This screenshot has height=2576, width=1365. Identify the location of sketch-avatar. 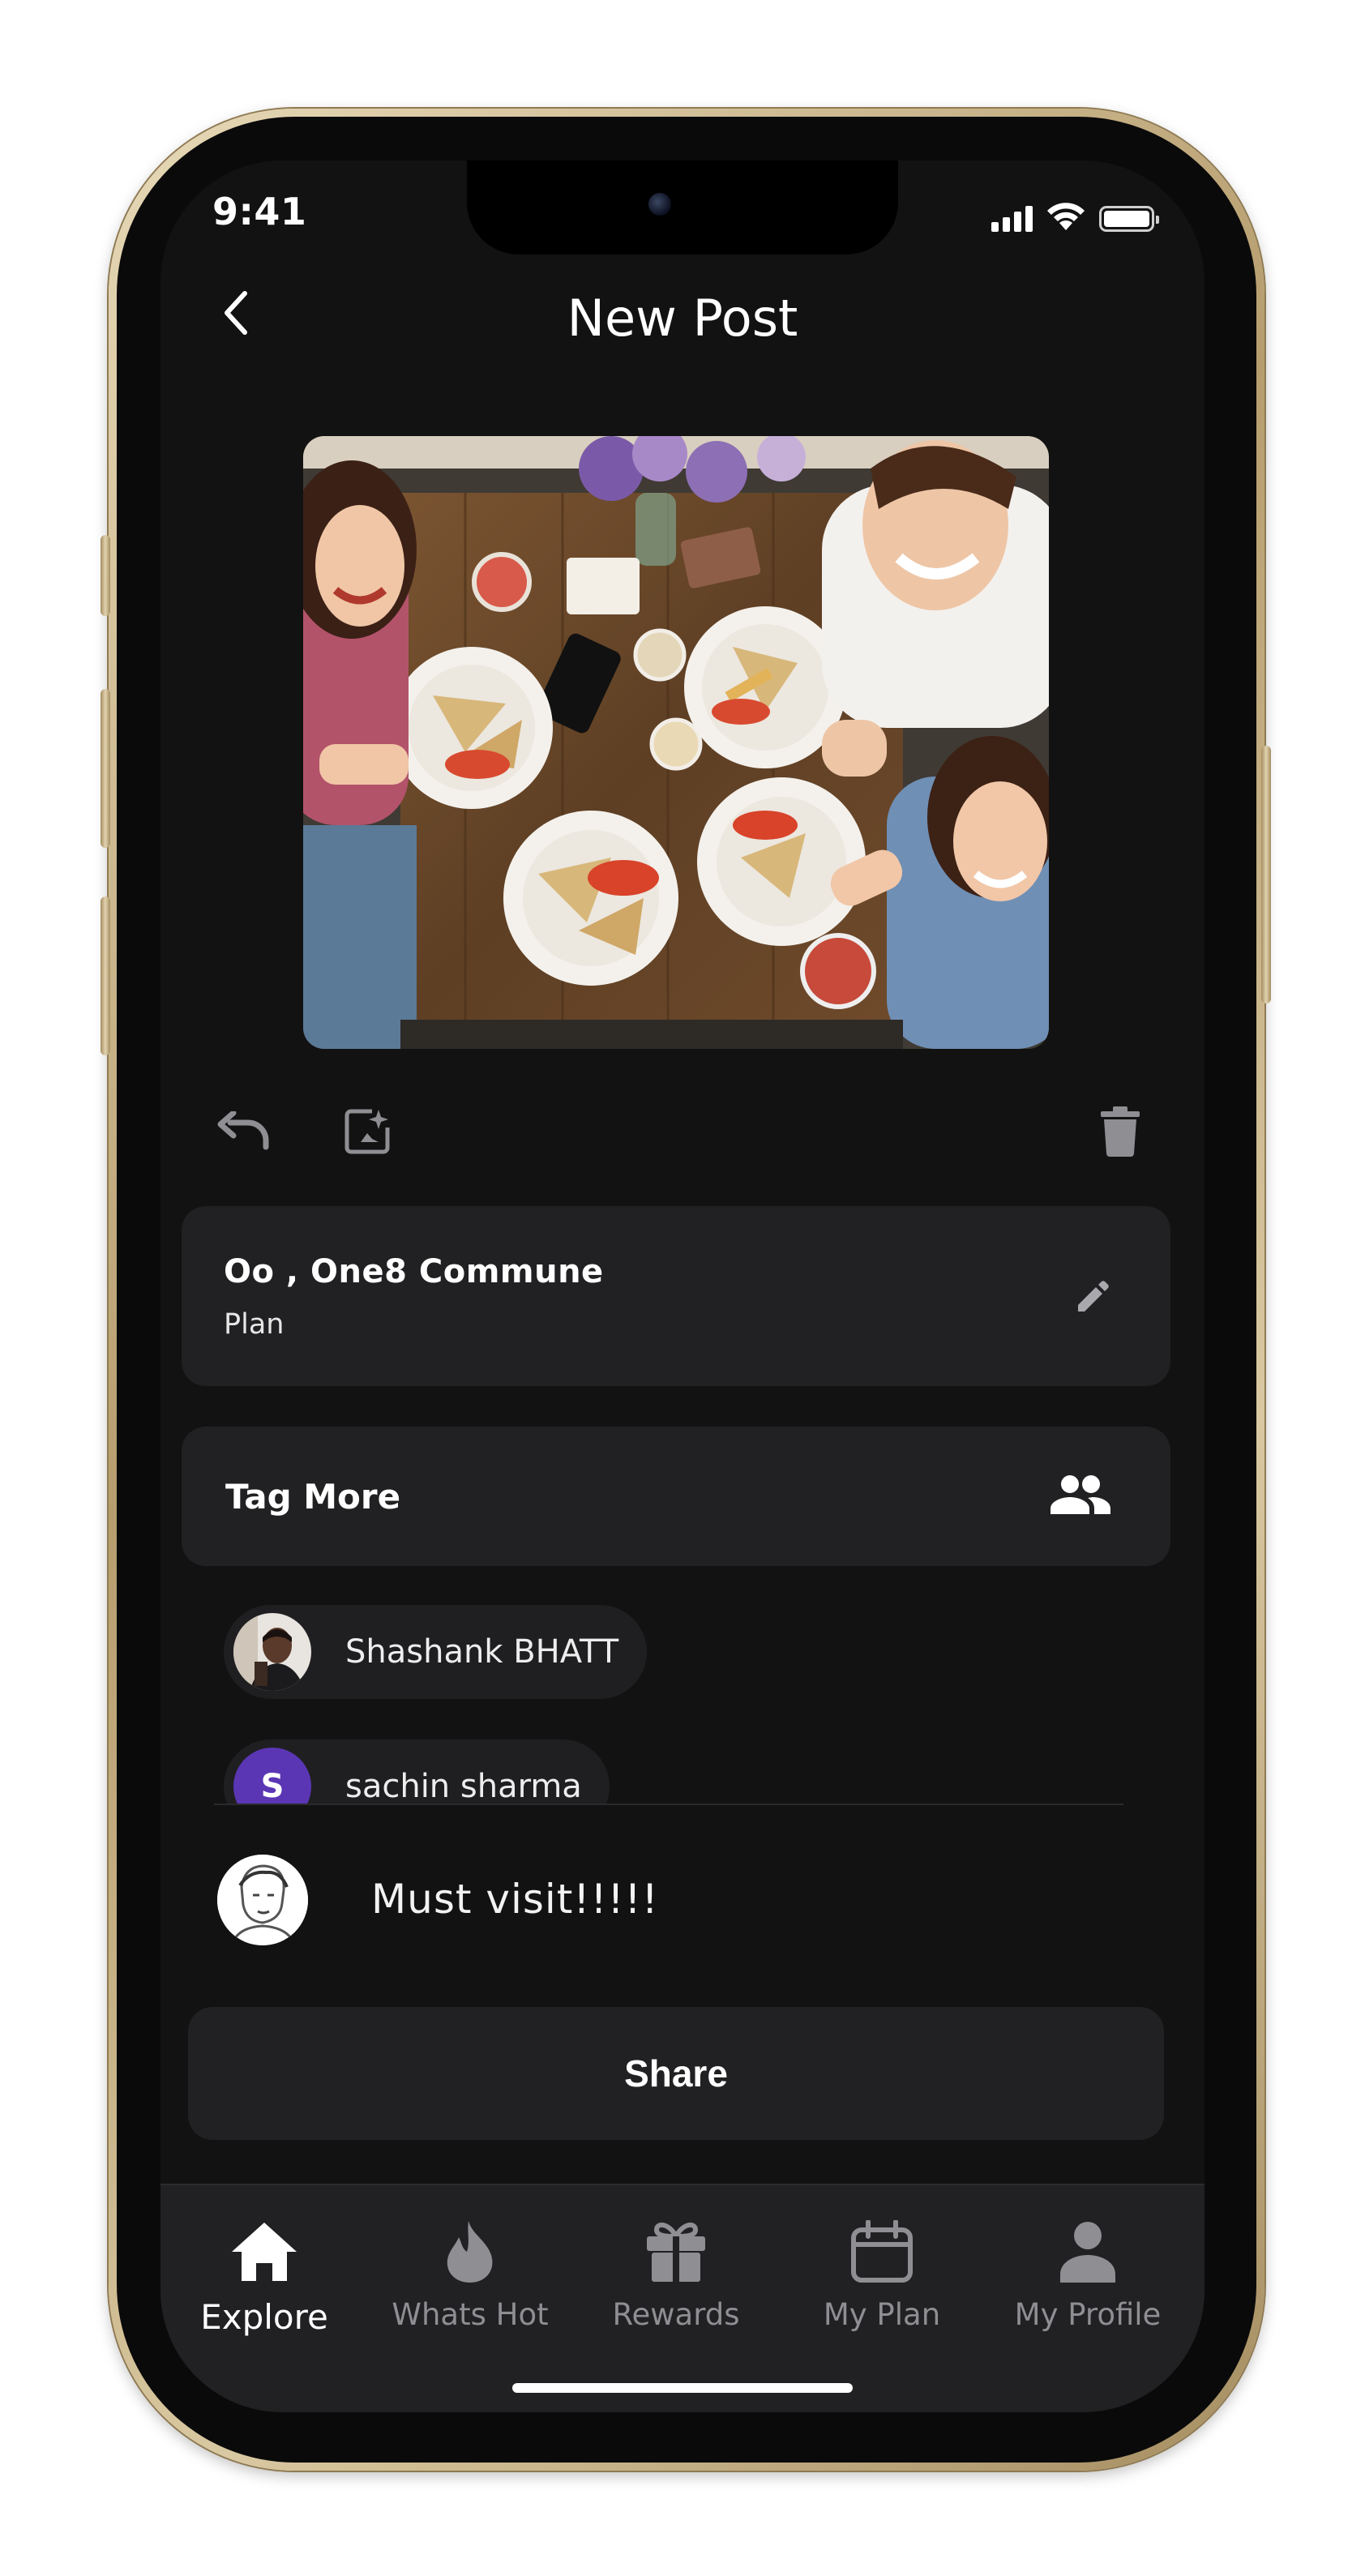
(262, 1900).